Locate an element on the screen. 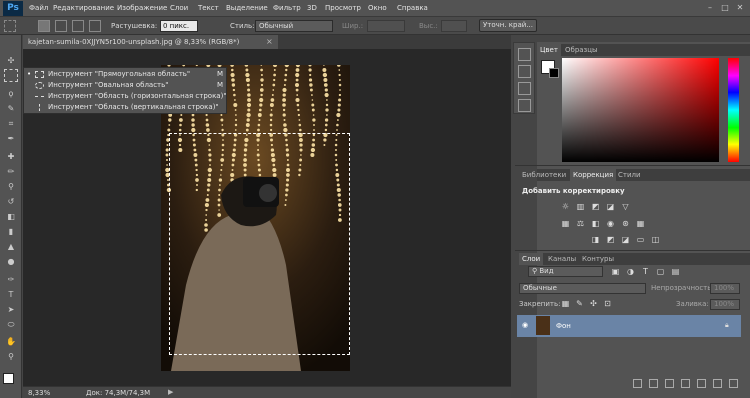 The image size is (750, 398). history-brush-tool-icon: ↺ is located at coordinates (11, 201).